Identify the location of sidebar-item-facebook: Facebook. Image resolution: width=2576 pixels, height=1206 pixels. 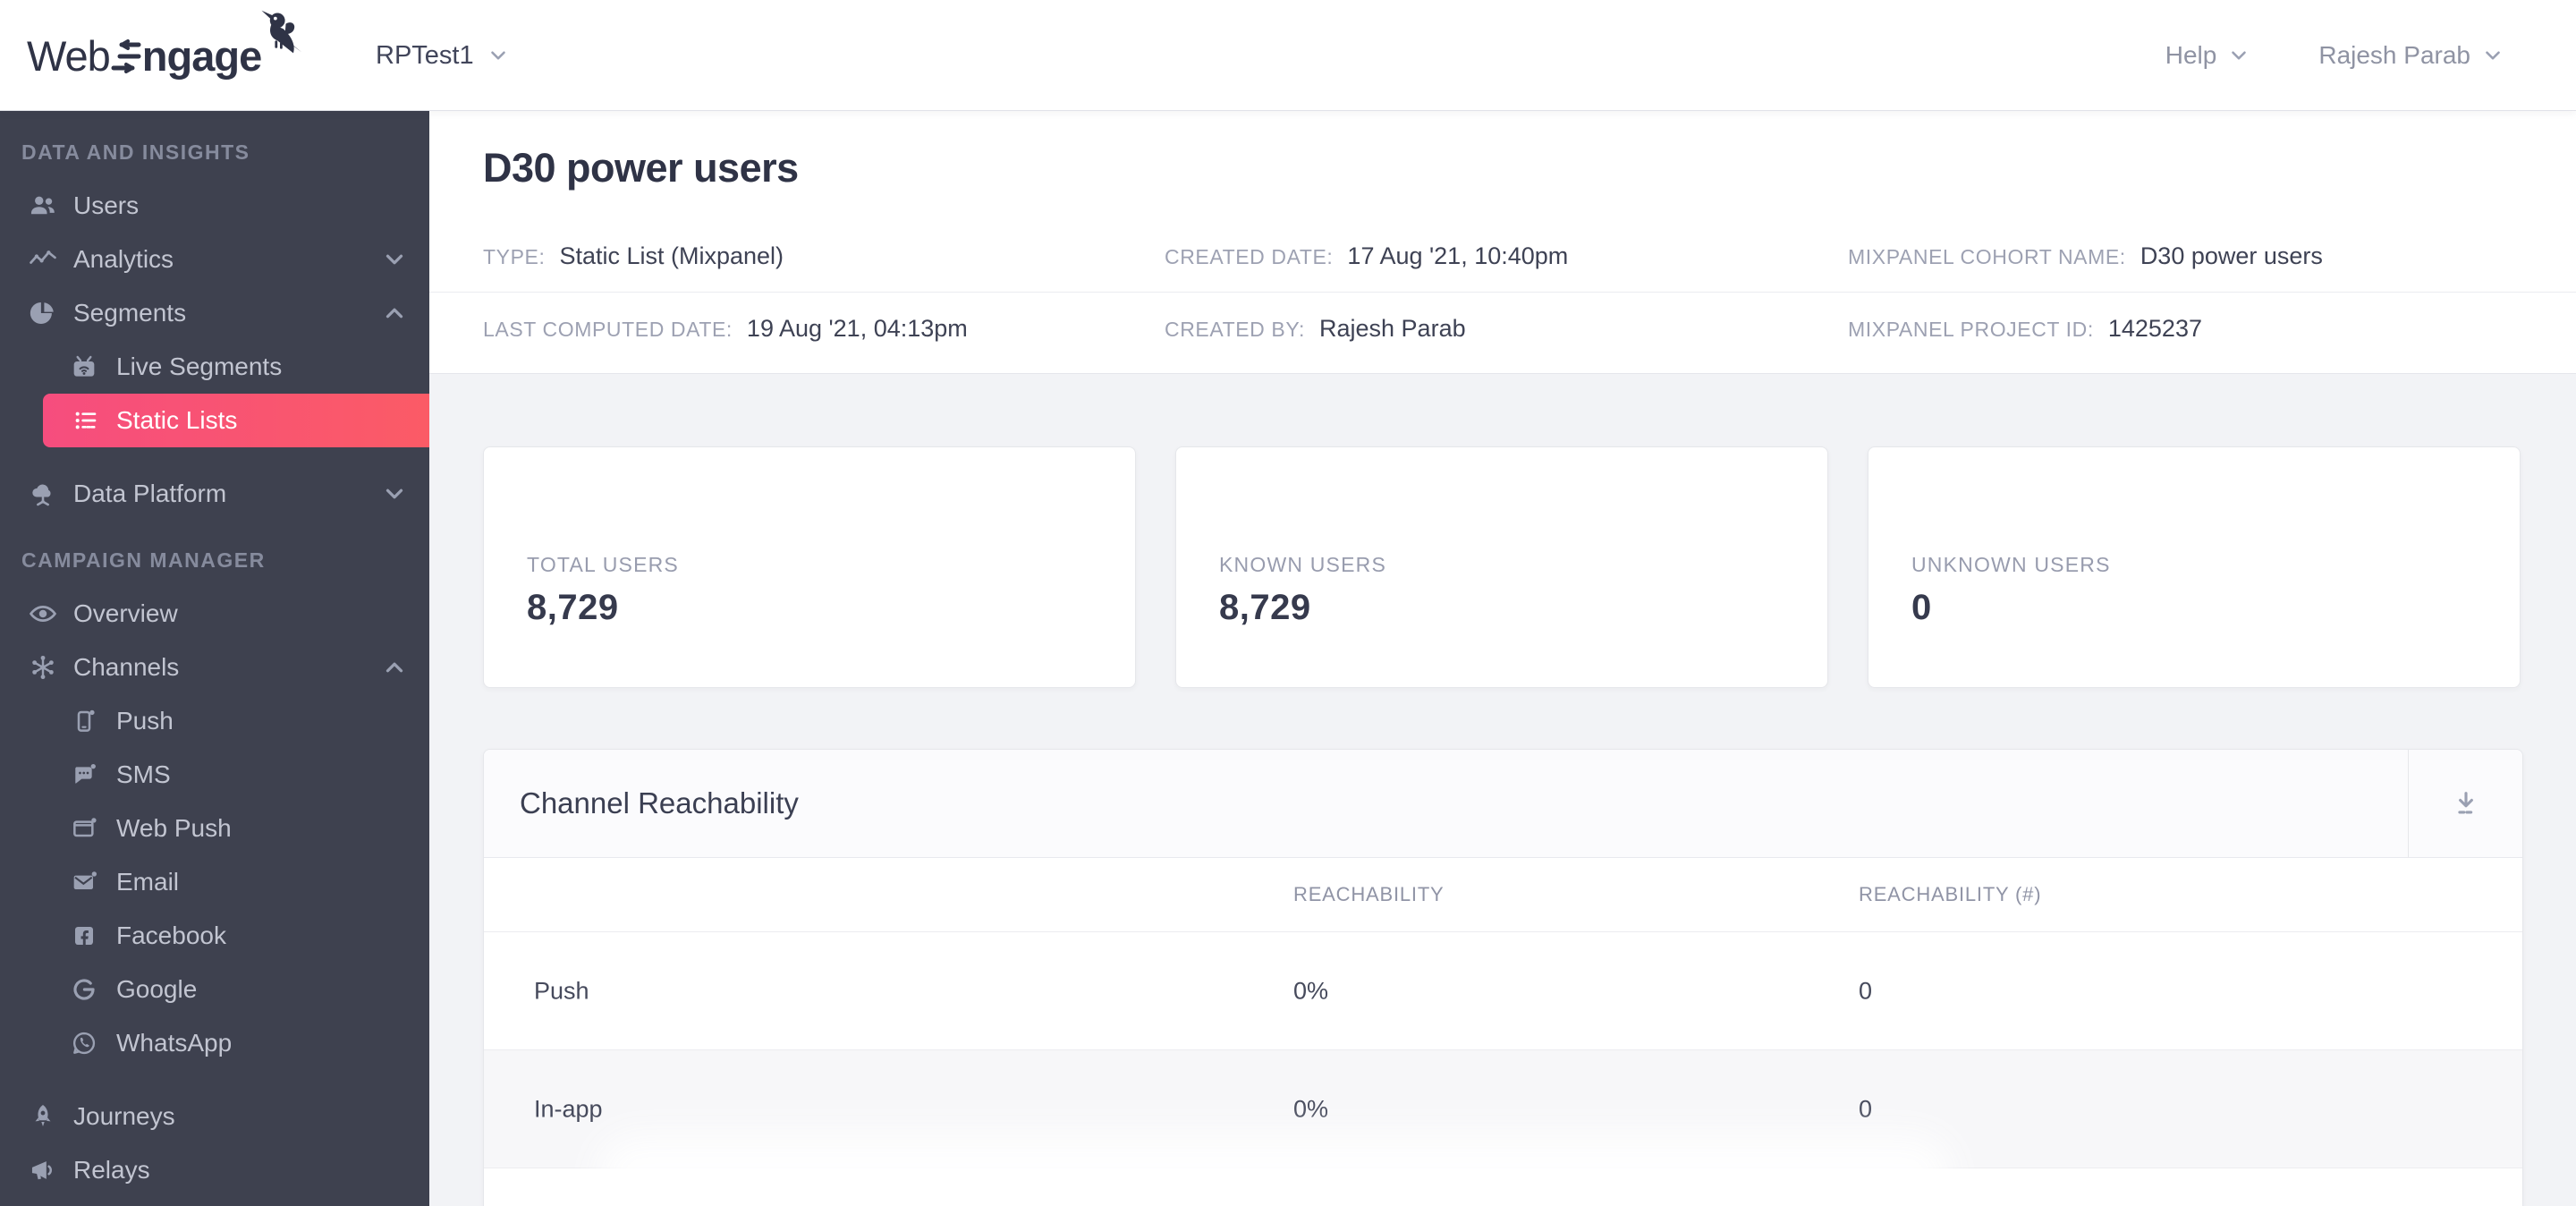
(214, 936).